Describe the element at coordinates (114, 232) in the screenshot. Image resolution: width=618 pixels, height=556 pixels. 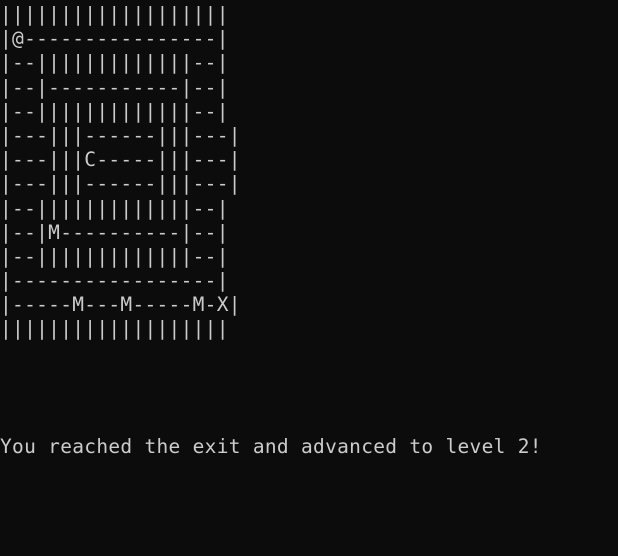
I see `maze-row: |--|M----------|--|` at that location.